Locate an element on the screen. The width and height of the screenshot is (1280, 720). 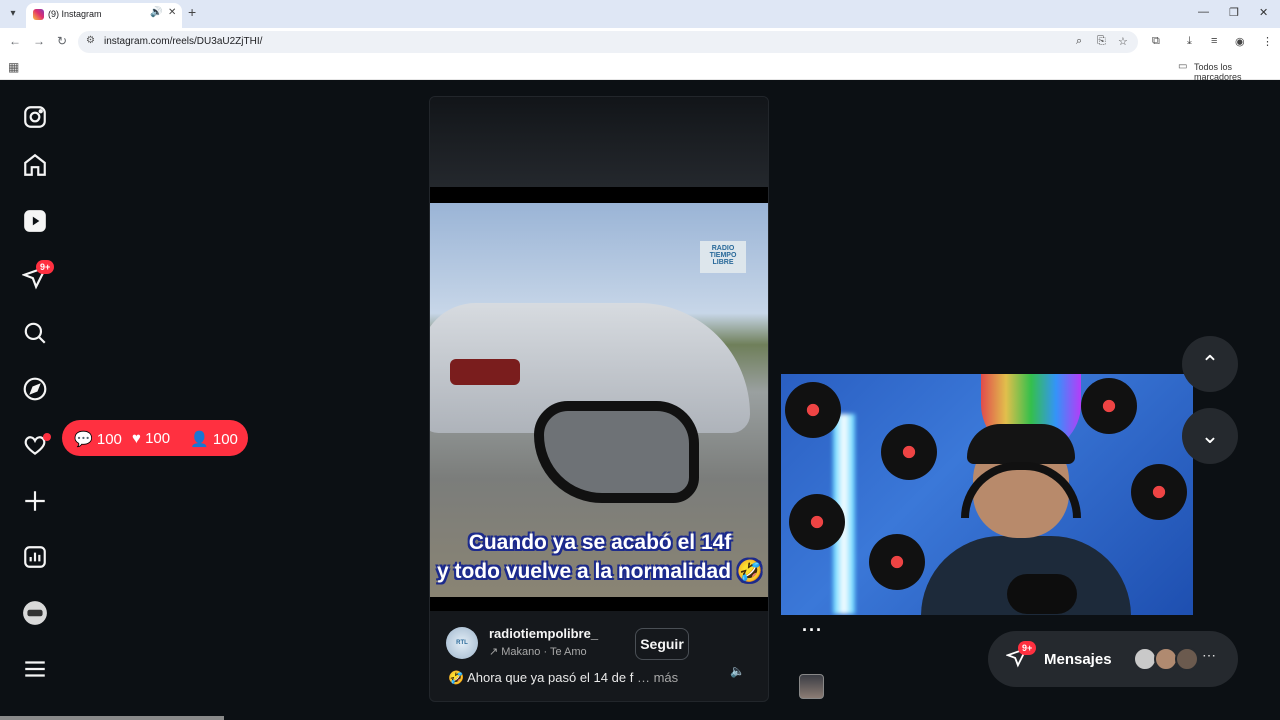
tab-close-icon: ✕ is located at coordinates (172, 12).